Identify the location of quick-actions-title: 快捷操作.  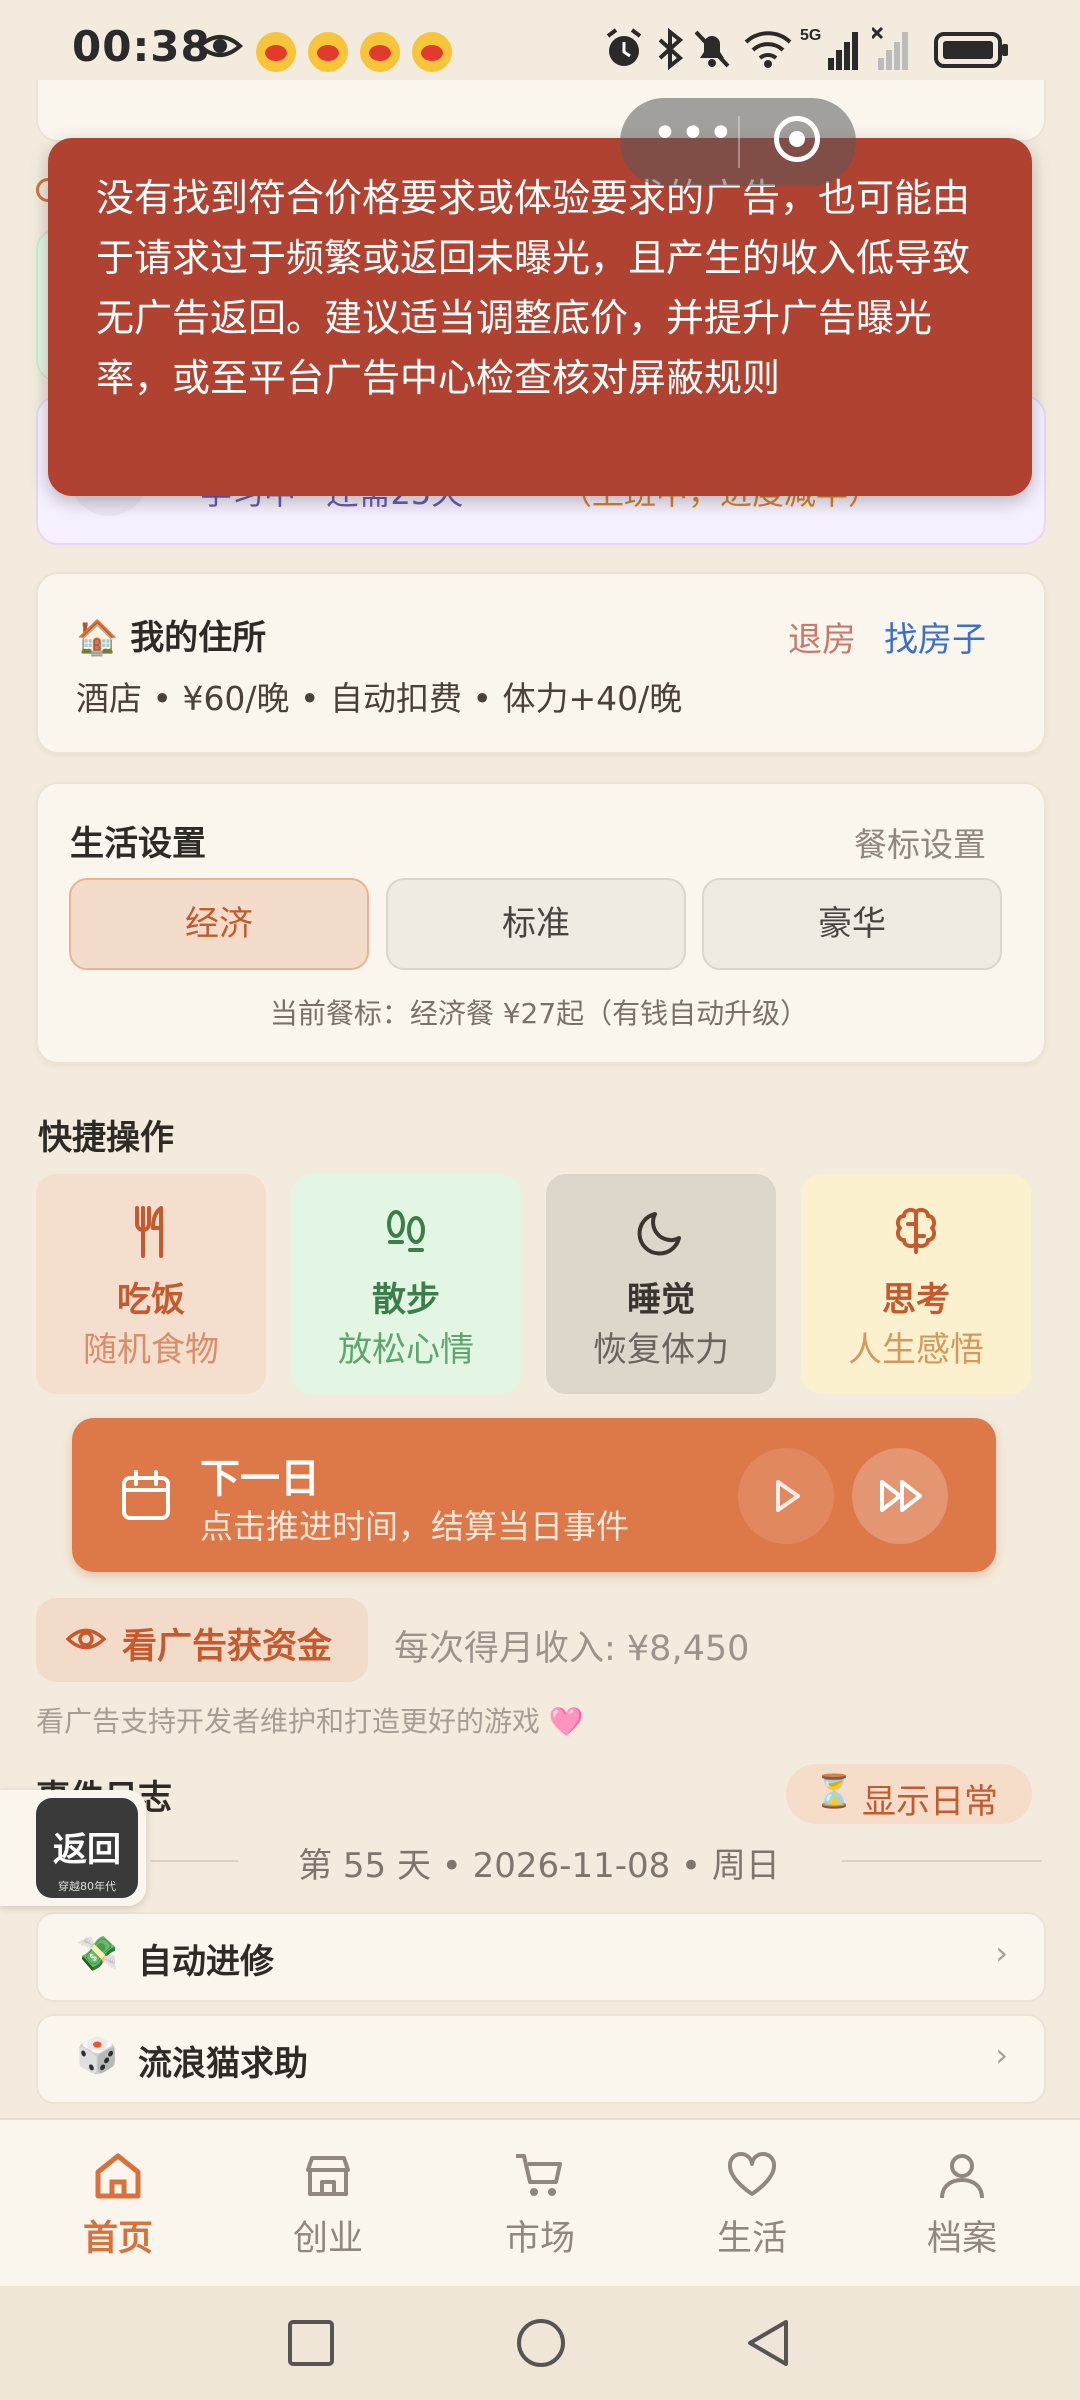
(106, 1138).